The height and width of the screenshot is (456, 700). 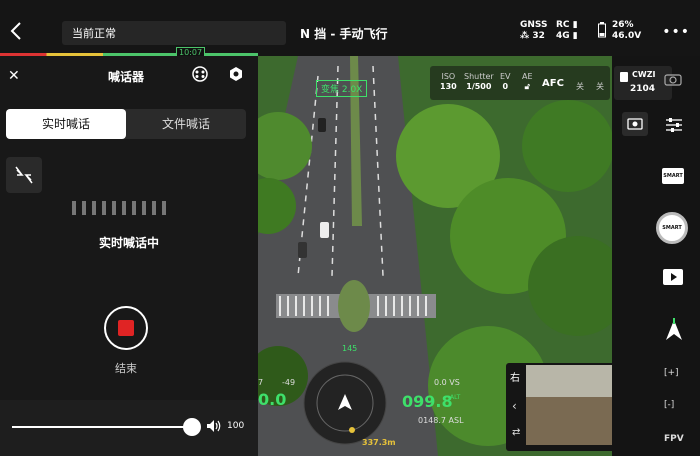 What do you see at coordinates (644, 74) in the screenshot?
I see `storage-name: CWZI` at bounding box center [644, 74].